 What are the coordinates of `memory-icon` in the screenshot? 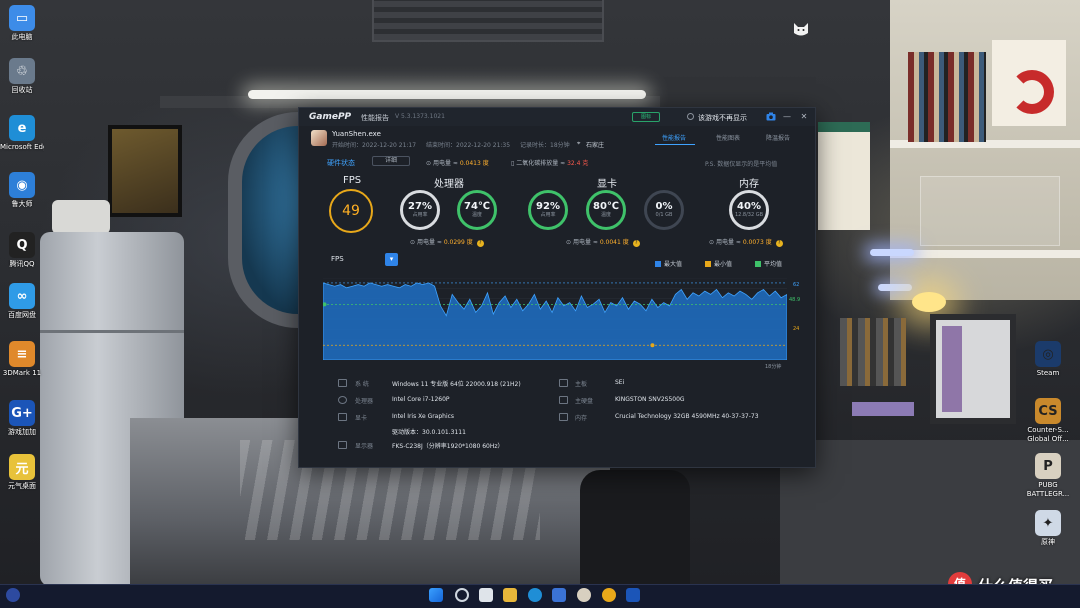 It's located at (563, 417).